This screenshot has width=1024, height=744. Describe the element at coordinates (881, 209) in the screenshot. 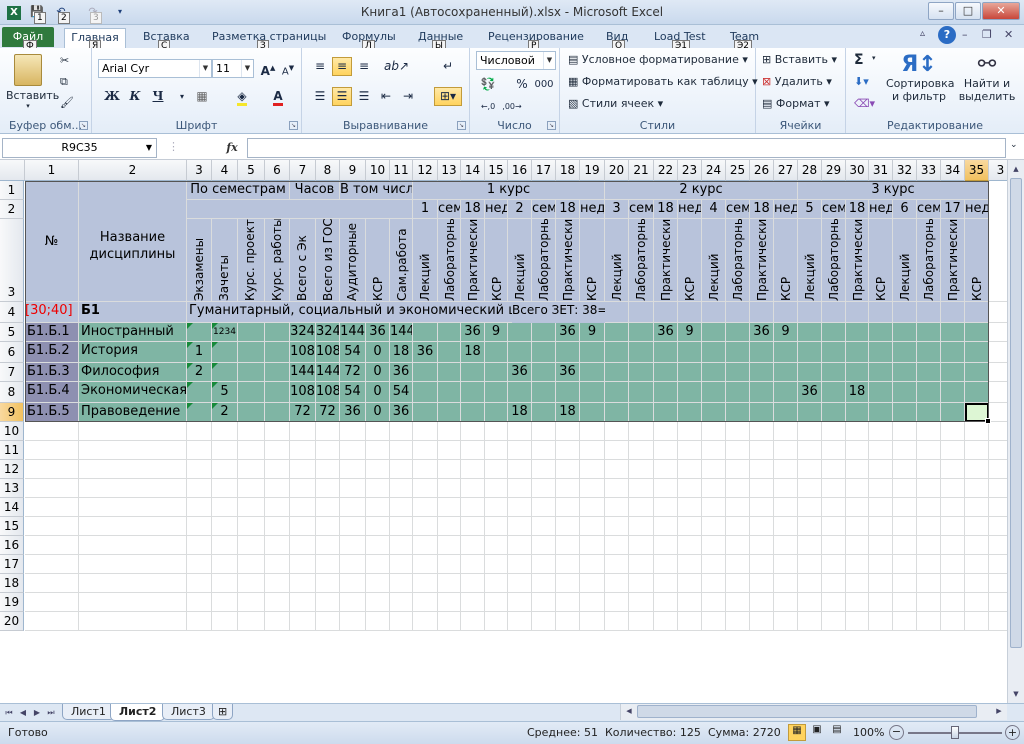

I see `header-semester-part: нед` at that location.